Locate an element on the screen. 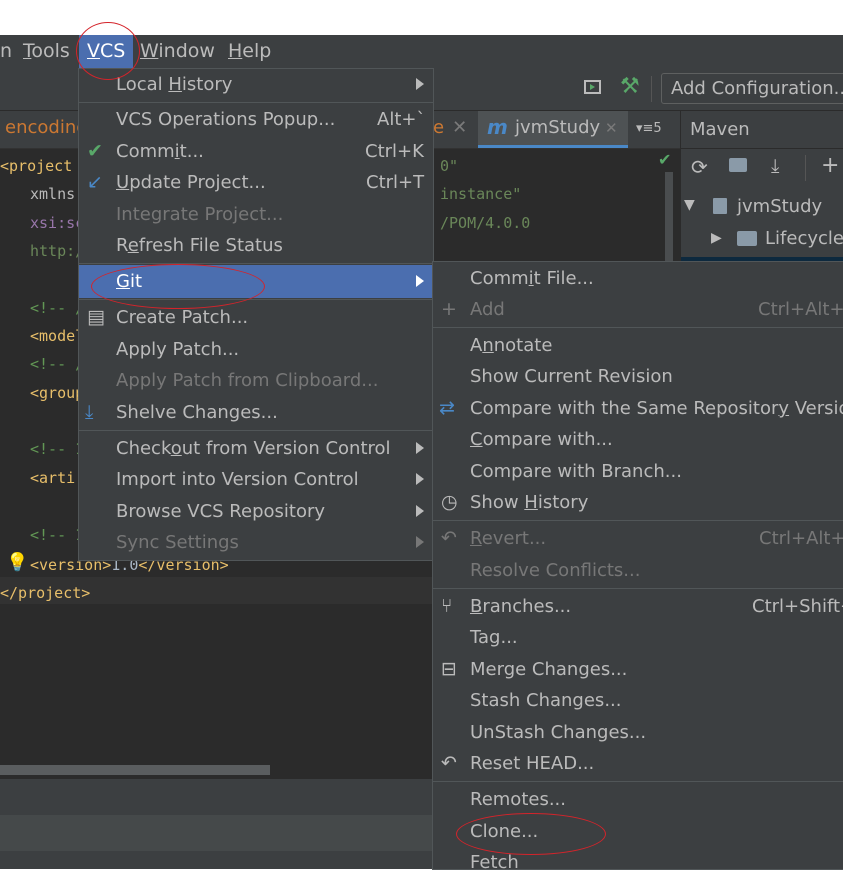 The height and width of the screenshot is (878, 843). branch-icon: ⑂ is located at coordinates (447, 606).